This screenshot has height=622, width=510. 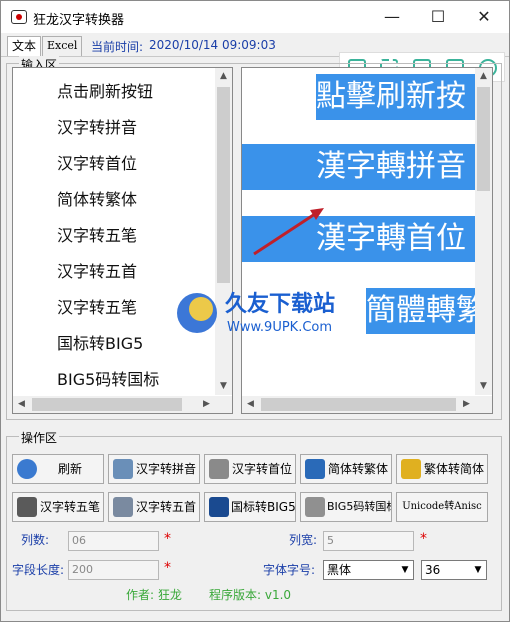 What do you see at coordinates (219, 469) in the screenshot?
I see `initial-icon` at bounding box center [219, 469].